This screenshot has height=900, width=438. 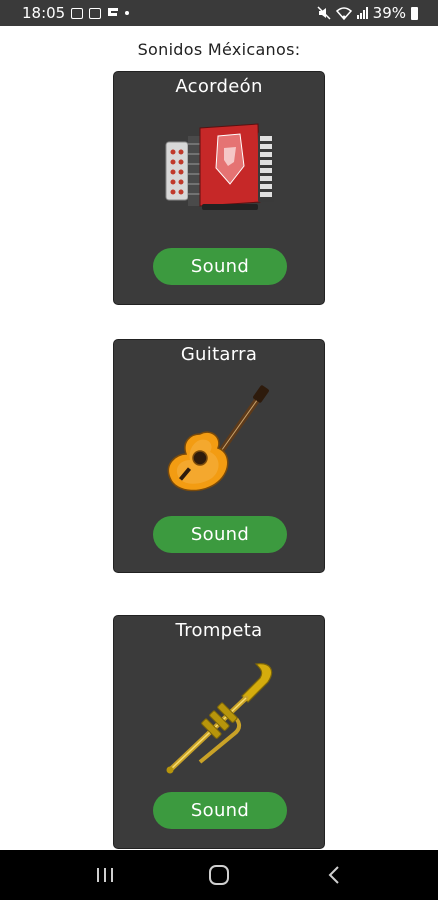 I want to click on mute-icon, so click(x=324, y=13).